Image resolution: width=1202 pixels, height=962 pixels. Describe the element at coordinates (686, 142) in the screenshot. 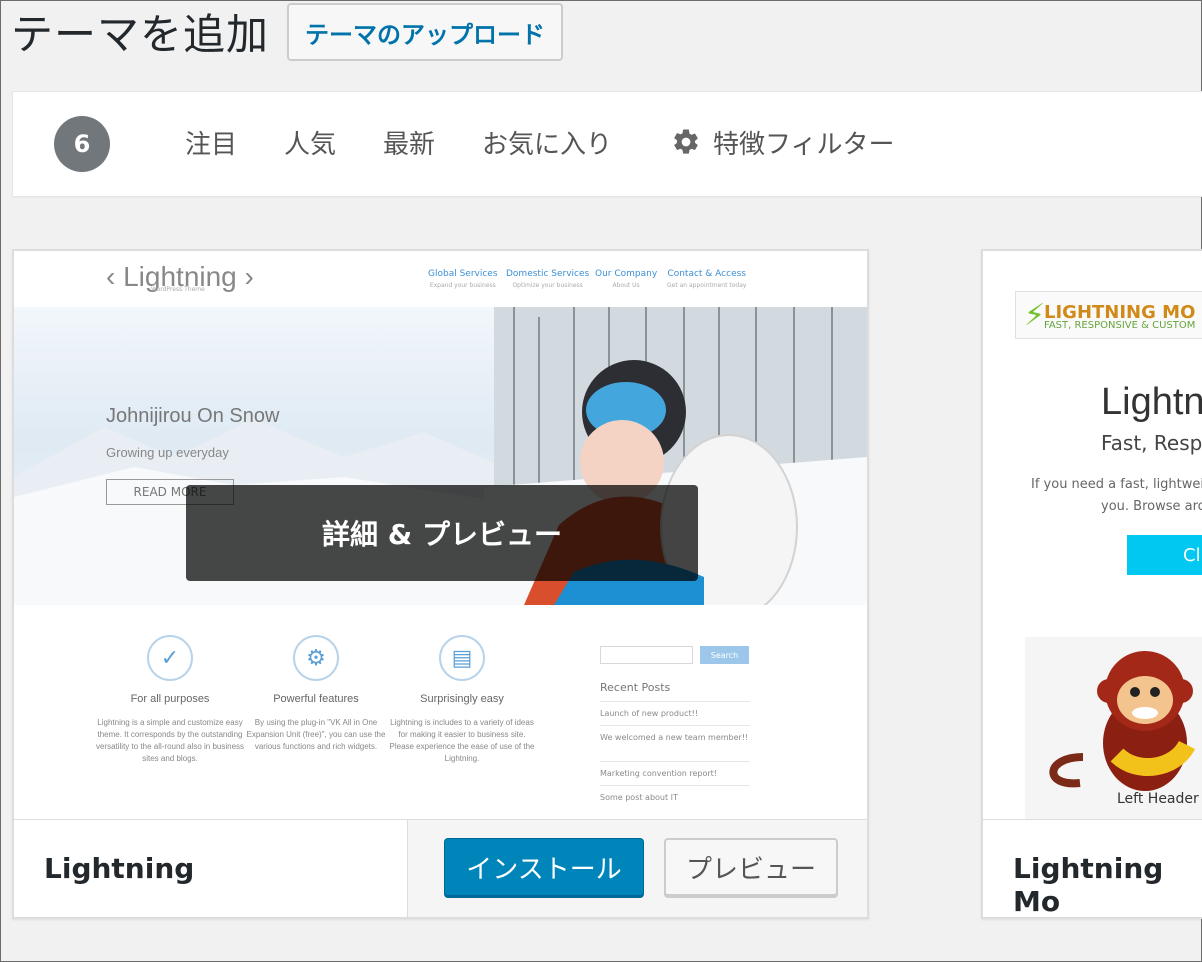

I see `gear-icon` at that location.